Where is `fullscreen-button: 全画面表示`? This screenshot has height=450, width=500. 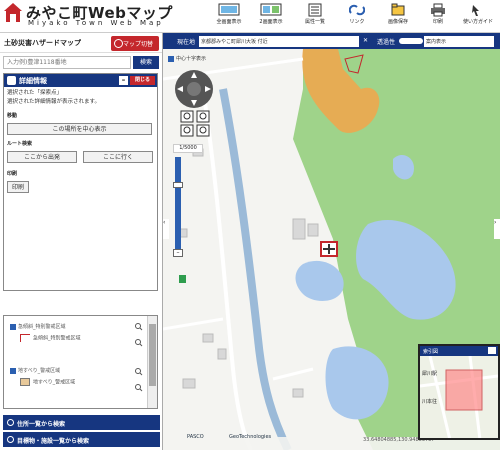 fullscreen-button: 全画面表示 is located at coordinates (229, 17).